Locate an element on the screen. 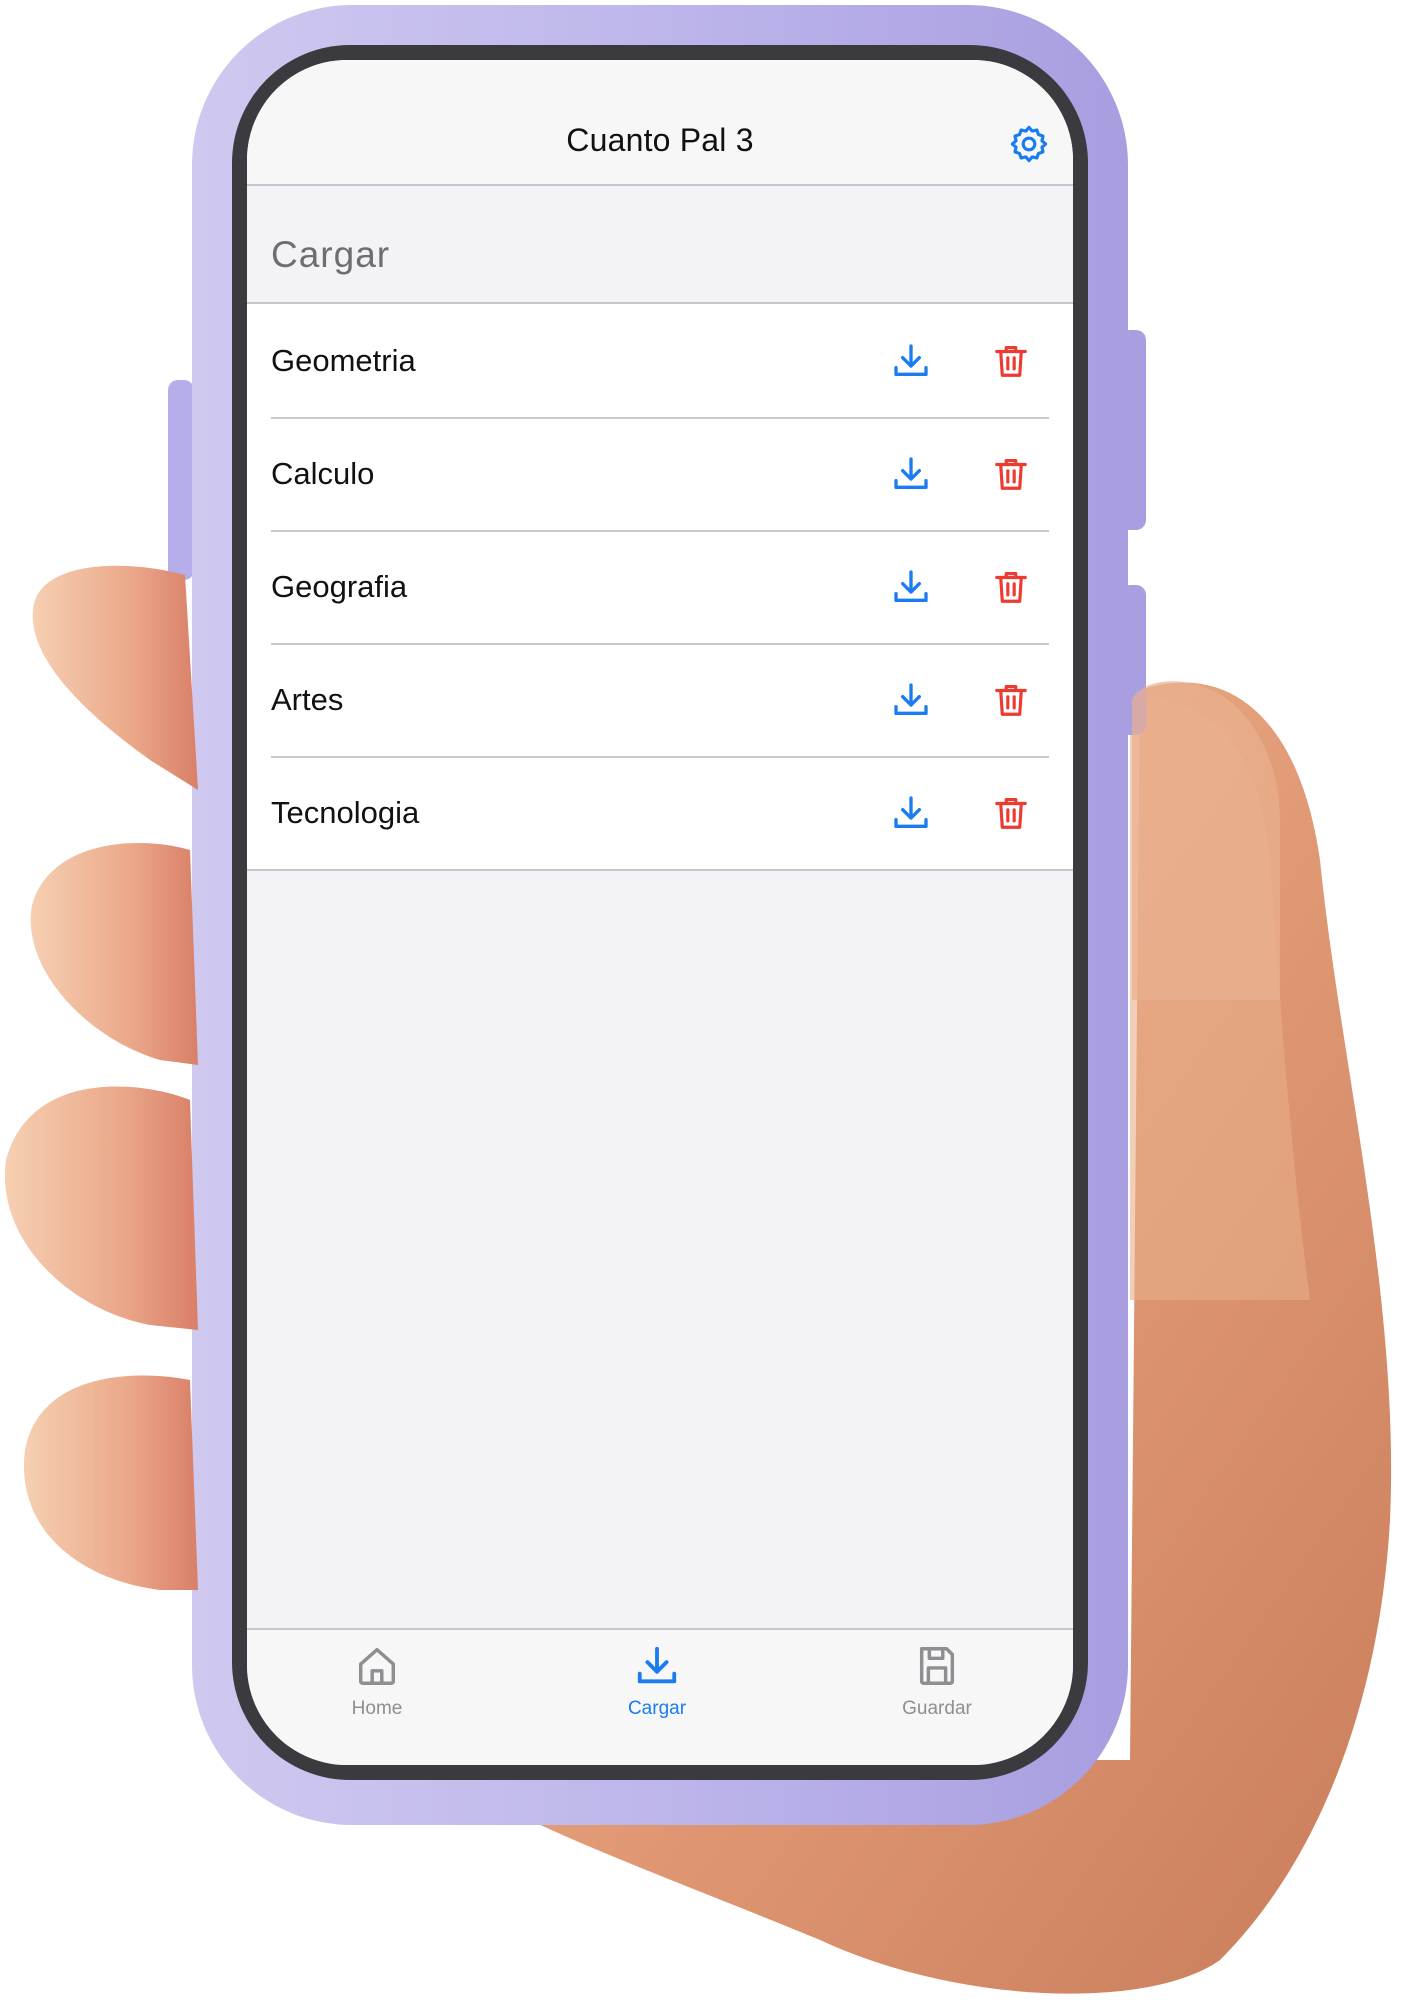 The image size is (1410, 2008). navigation-bar: Cuanto Pal 3 is located at coordinates (660, 123).